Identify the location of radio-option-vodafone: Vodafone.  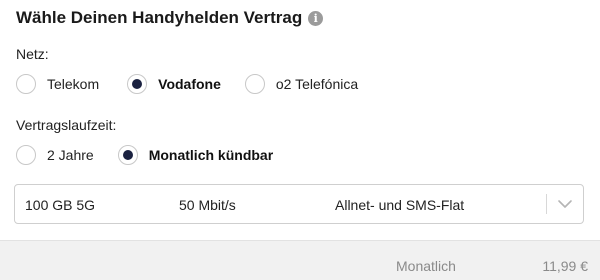
(174, 84).